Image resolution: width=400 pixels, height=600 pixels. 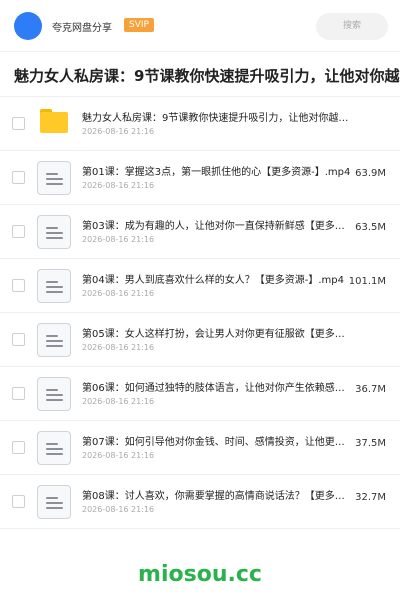 I want to click on header-bar: 夸克网盘分享 SVIP 搜索, so click(x=200, y=26).